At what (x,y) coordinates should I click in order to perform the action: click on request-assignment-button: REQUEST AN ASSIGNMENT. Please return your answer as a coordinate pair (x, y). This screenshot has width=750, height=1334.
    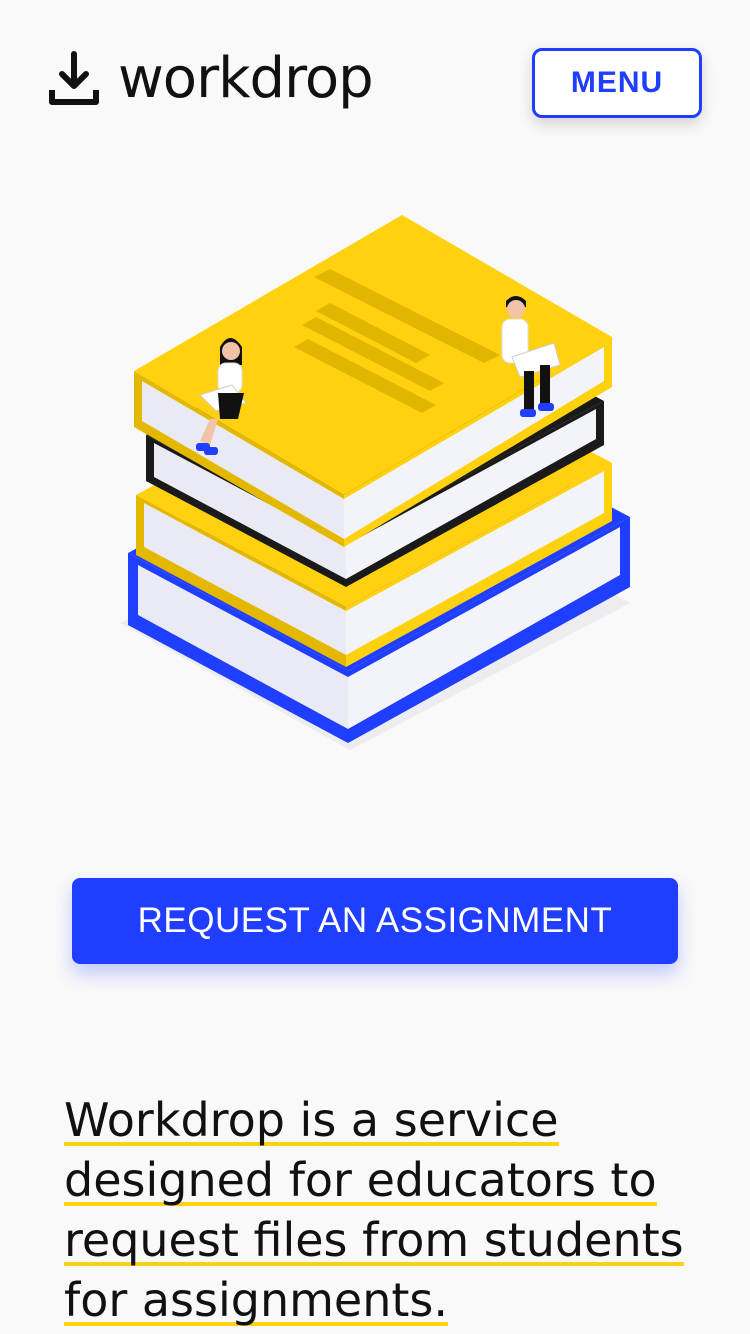
    Looking at the image, I should click on (375, 921).